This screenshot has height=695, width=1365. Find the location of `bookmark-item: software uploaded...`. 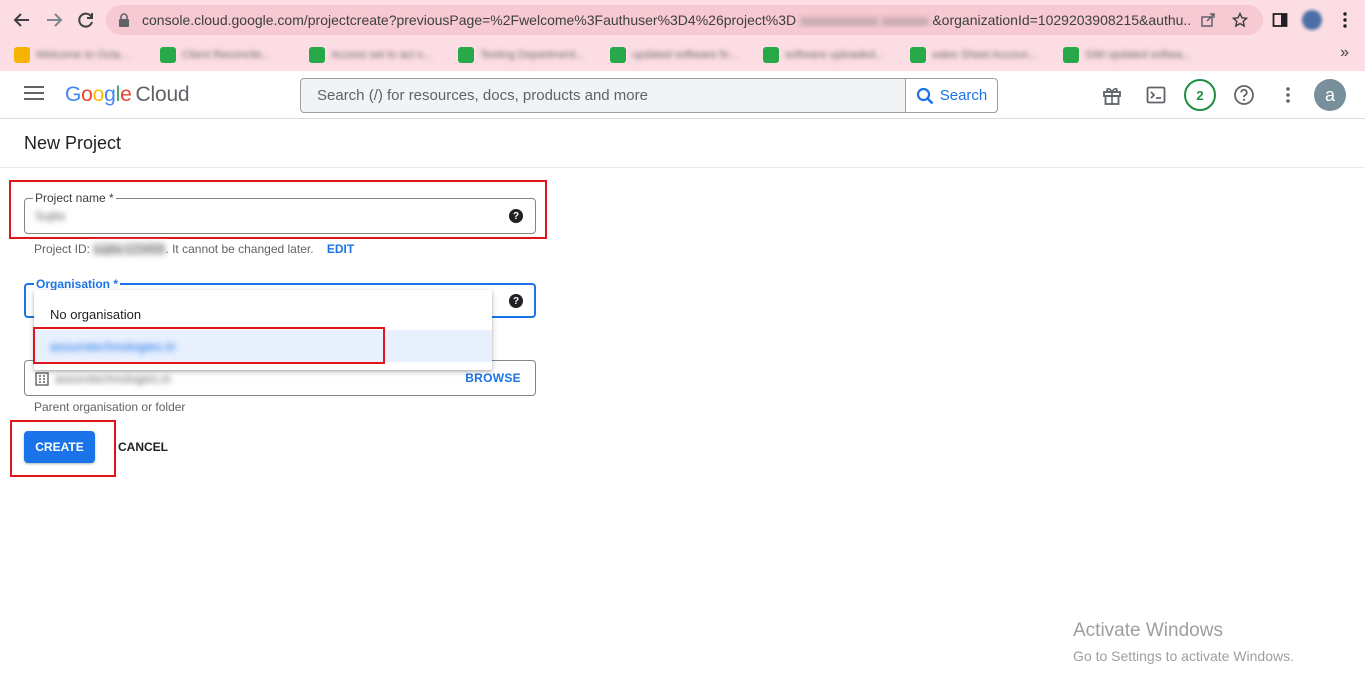

bookmark-item: software uploaded... is located at coordinates (823, 55).